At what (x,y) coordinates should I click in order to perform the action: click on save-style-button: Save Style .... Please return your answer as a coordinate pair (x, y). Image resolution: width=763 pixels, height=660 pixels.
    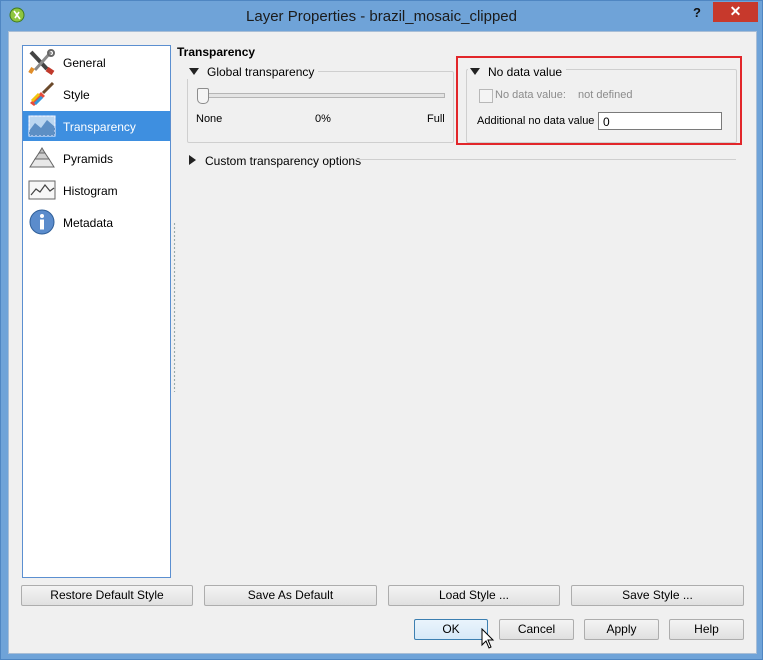
    Looking at the image, I should click on (657, 595).